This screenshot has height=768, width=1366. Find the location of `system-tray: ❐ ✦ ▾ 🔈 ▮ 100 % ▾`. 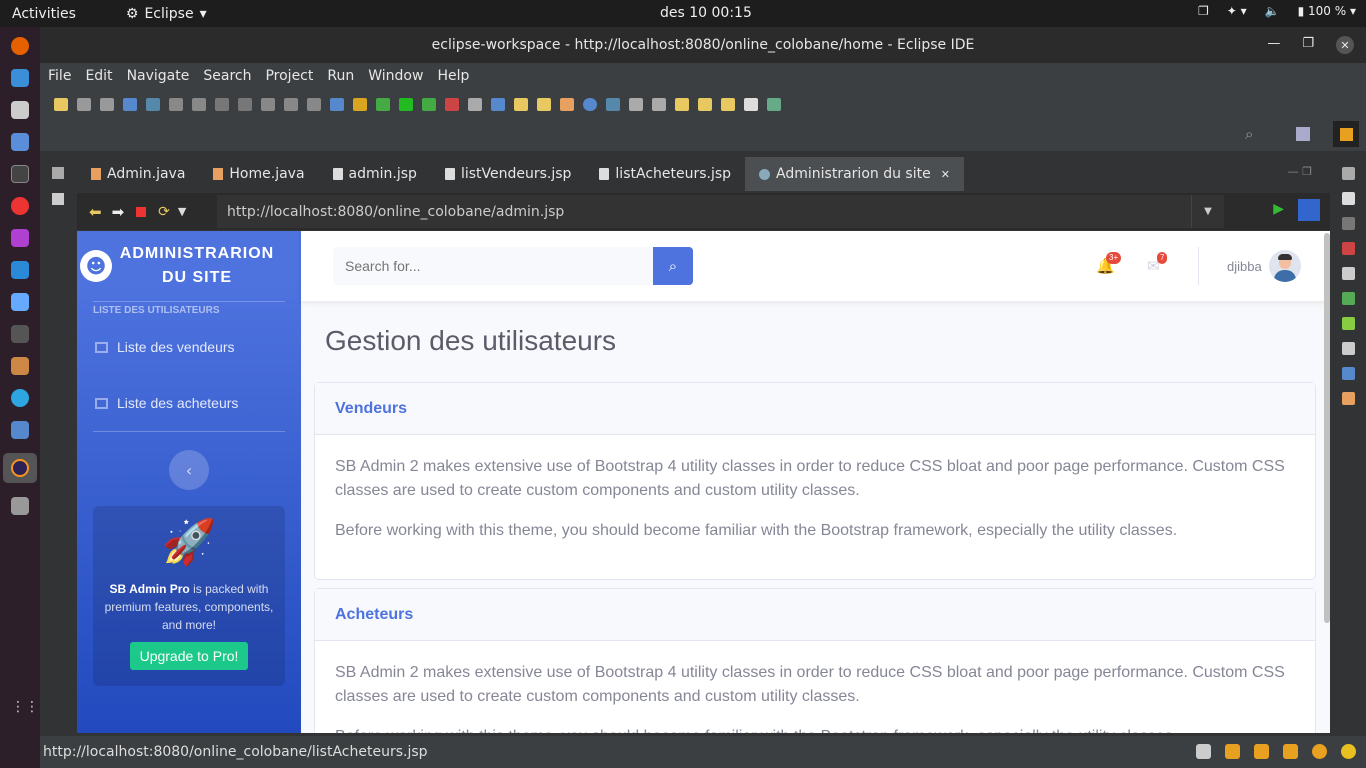

system-tray: ❐ ✦ ▾ 🔈 ▮ 100 % ▾ is located at coordinates (1277, 11).